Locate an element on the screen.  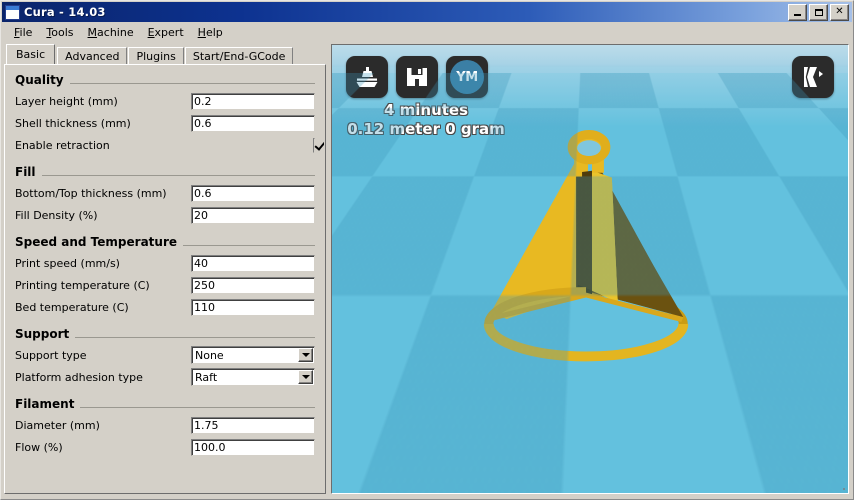
input-printing-temperature is located at coordinates (253, 285).